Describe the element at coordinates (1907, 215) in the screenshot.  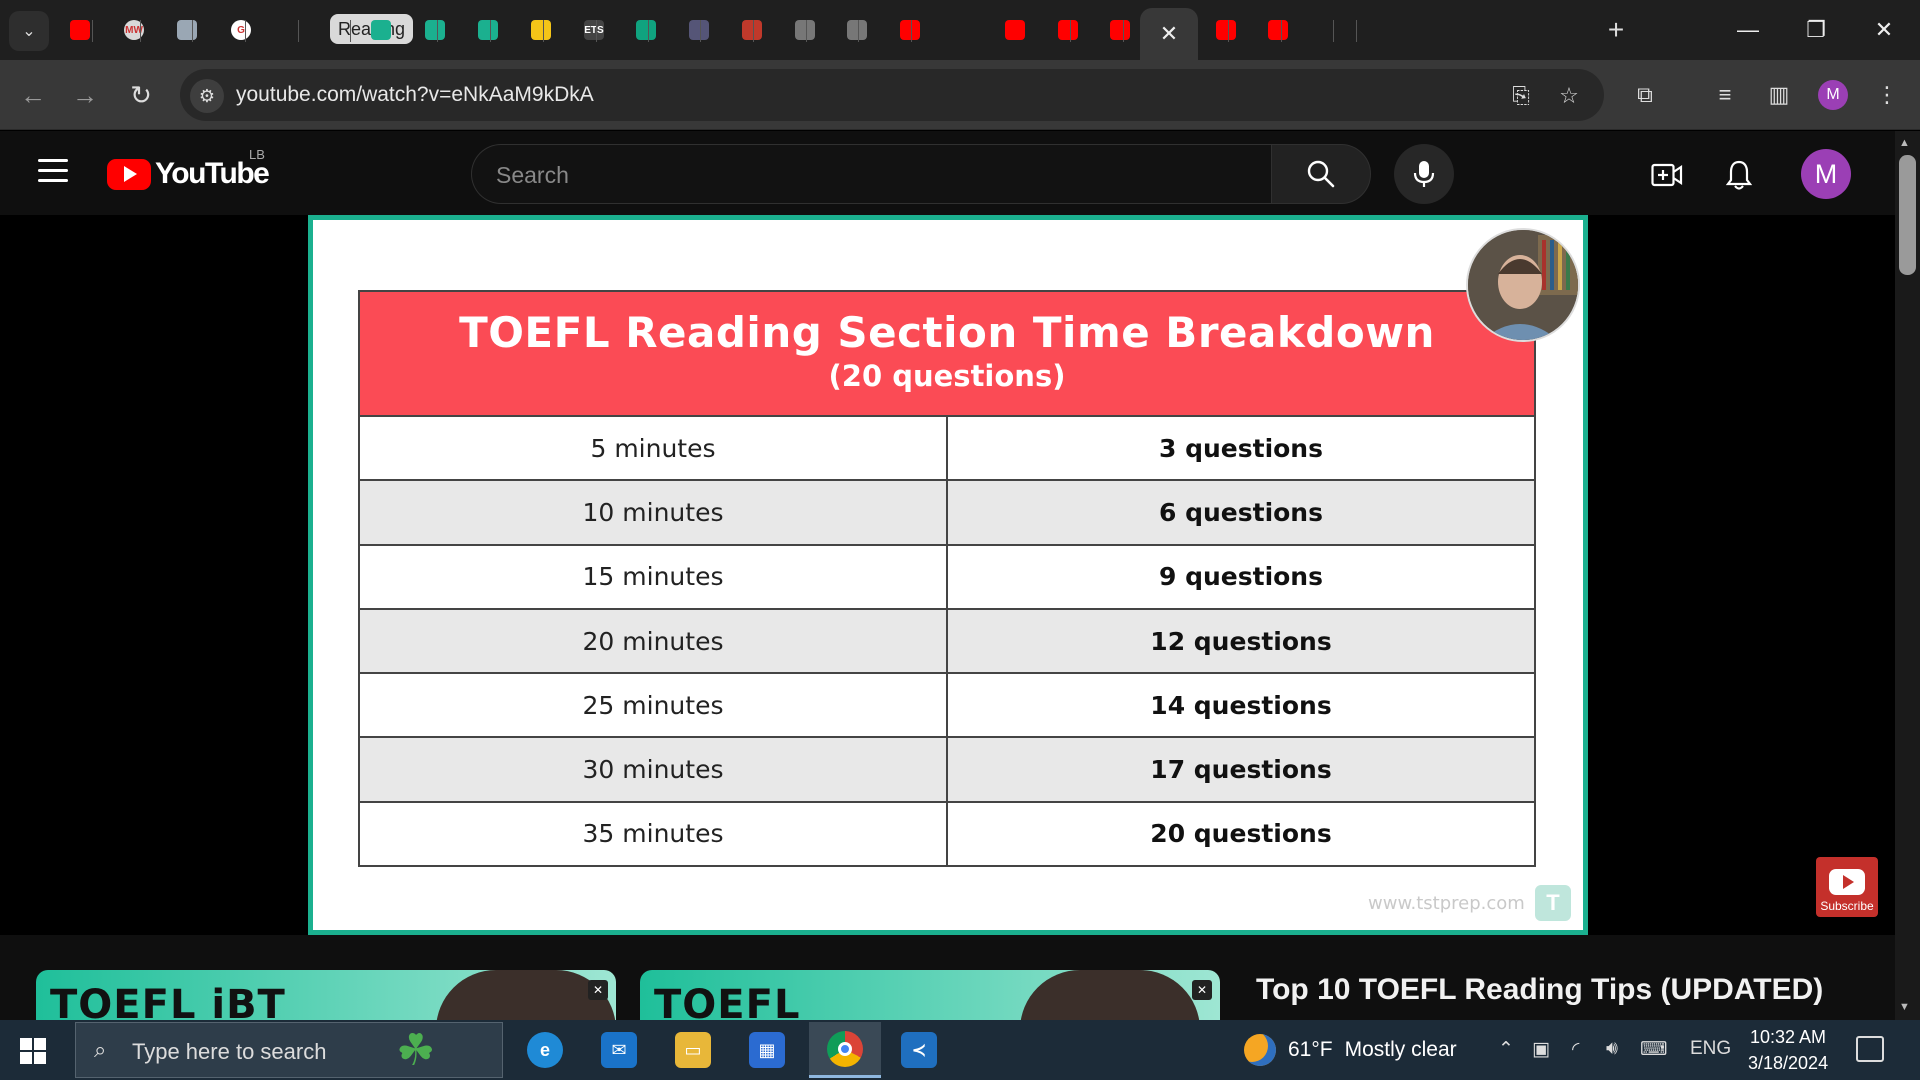
I see `scrollbar-thumb` at that location.